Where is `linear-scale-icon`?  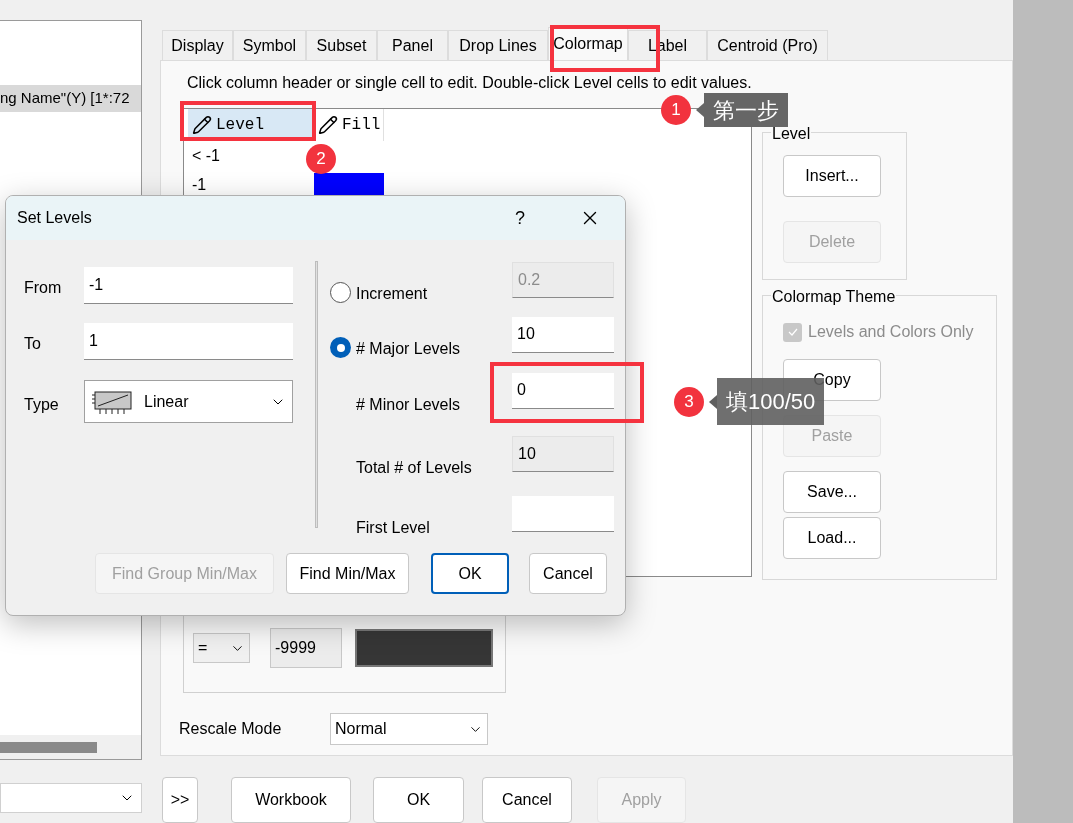
linear-scale-icon is located at coordinates (113, 401).